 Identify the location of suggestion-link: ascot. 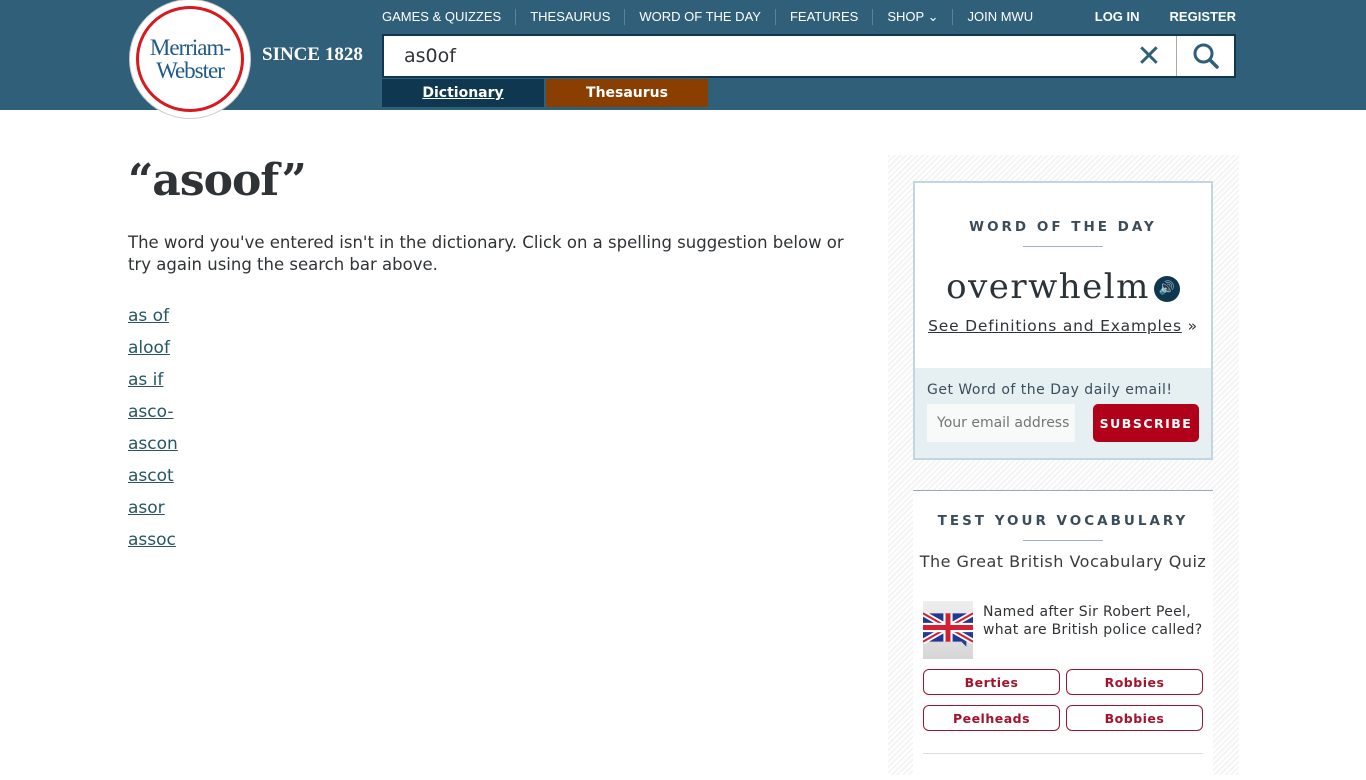
(151, 476).